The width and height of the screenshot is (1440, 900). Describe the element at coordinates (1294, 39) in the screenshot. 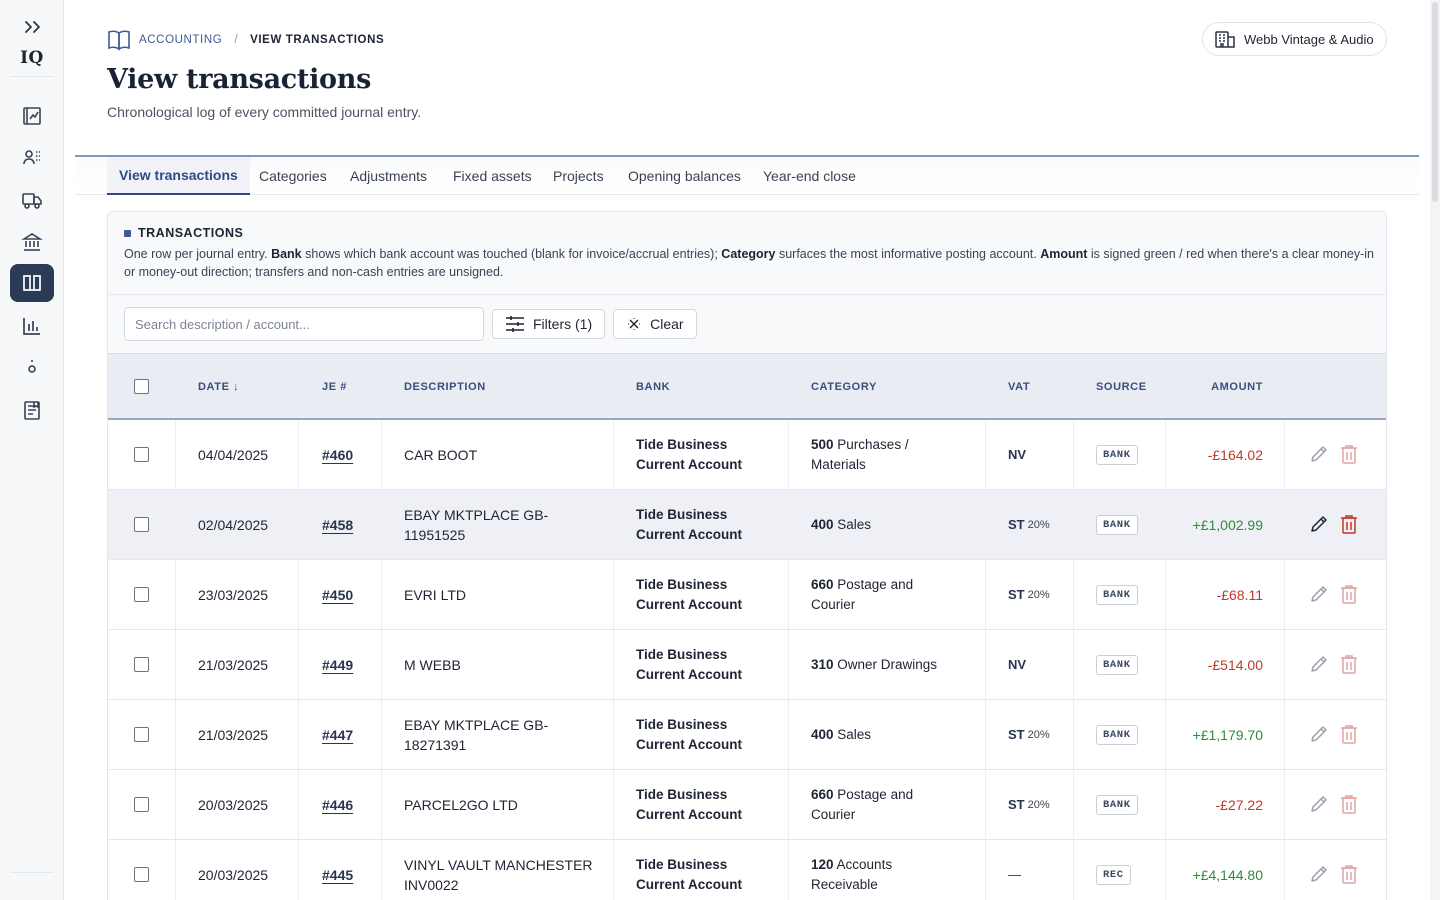

I see `organisation-switcher: Webb Vintage & Audio` at that location.